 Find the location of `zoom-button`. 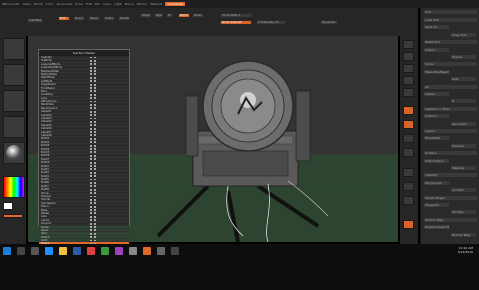

zoom-button is located at coordinates (408, 80).